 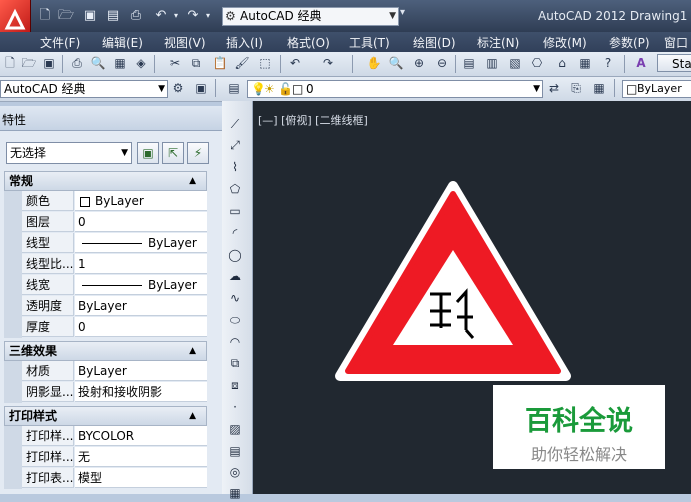 I want to click on section-3d-effects: 三维效果 ▲, so click(x=105, y=351).